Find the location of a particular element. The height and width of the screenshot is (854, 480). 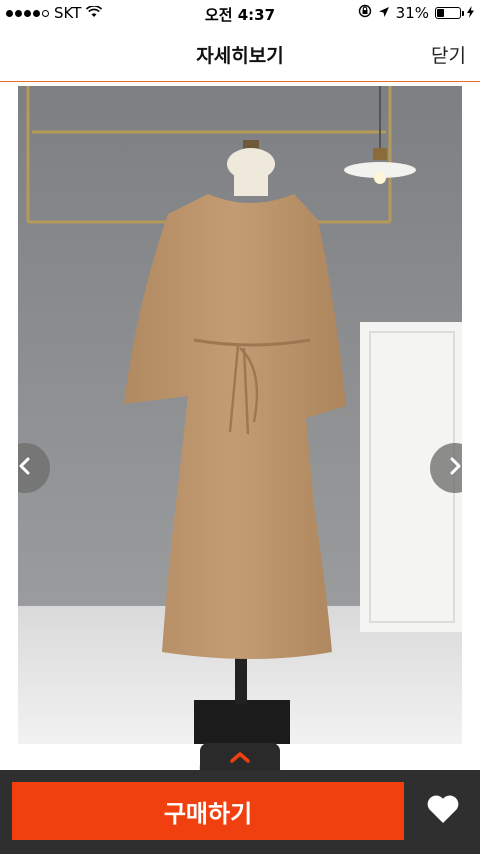

status-bar: SKT 오전 4:37 31% is located at coordinates (240, 13).